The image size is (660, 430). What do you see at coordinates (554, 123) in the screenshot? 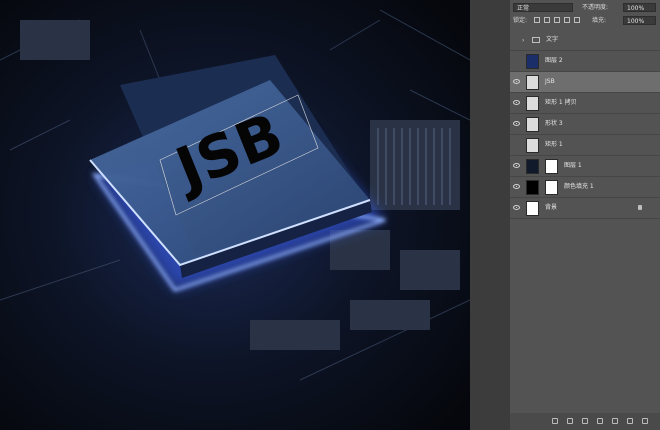
I see `layer-name: 形状 3` at bounding box center [554, 123].